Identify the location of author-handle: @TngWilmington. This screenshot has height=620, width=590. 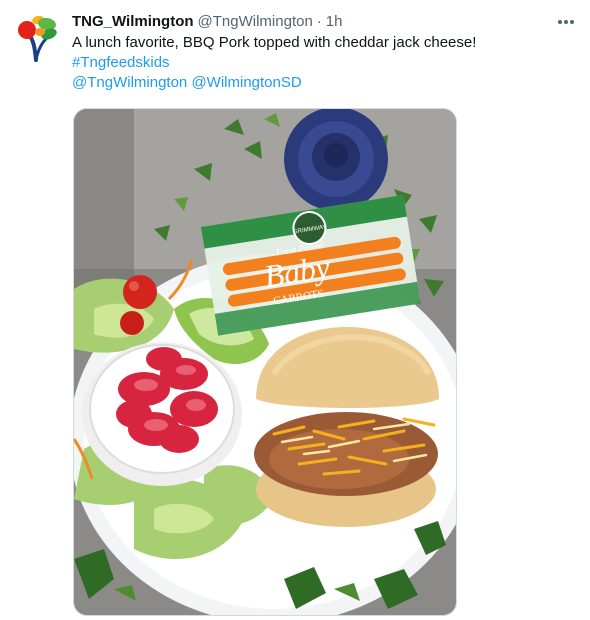
(255, 22).